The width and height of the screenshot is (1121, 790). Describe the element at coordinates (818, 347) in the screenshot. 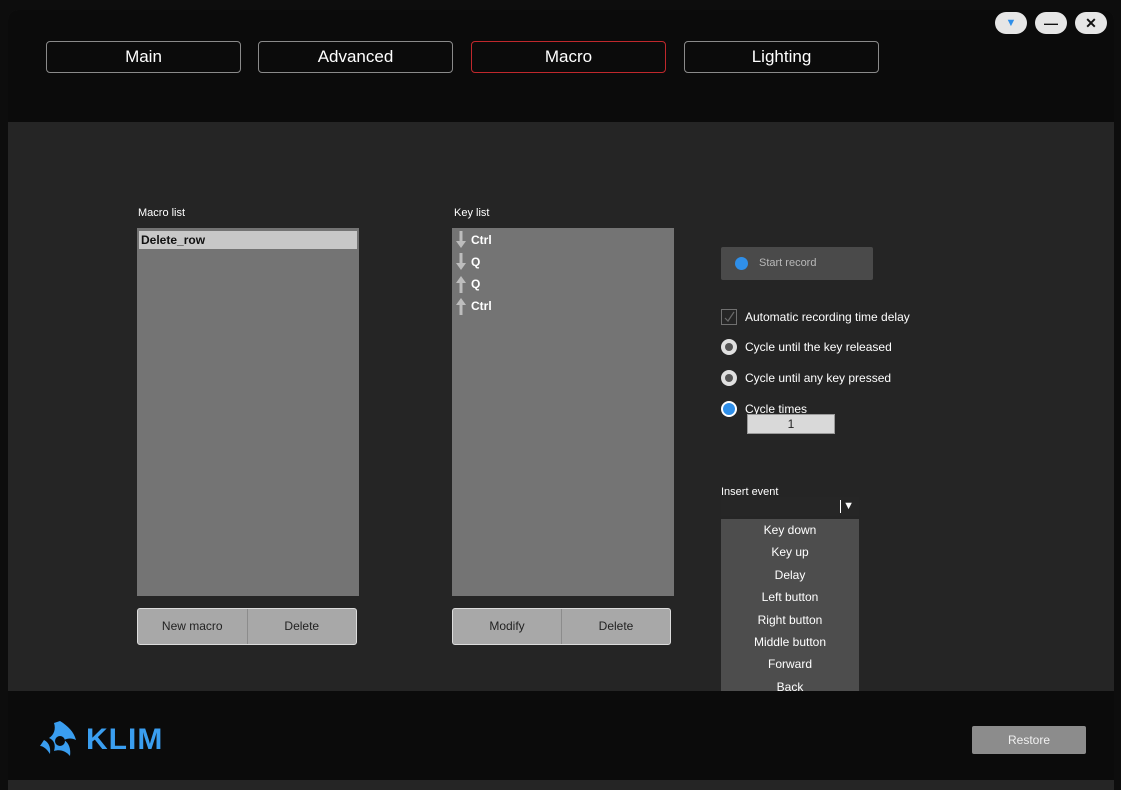

I see `cycle-release-label: Cycle until the key released` at that location.